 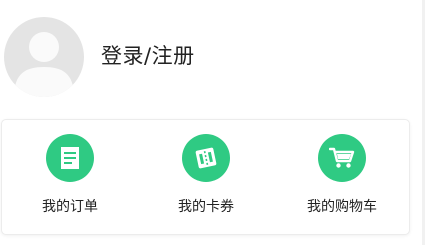 I want to click on login-register-link: 登录/注册, so click(x=148, y=56).